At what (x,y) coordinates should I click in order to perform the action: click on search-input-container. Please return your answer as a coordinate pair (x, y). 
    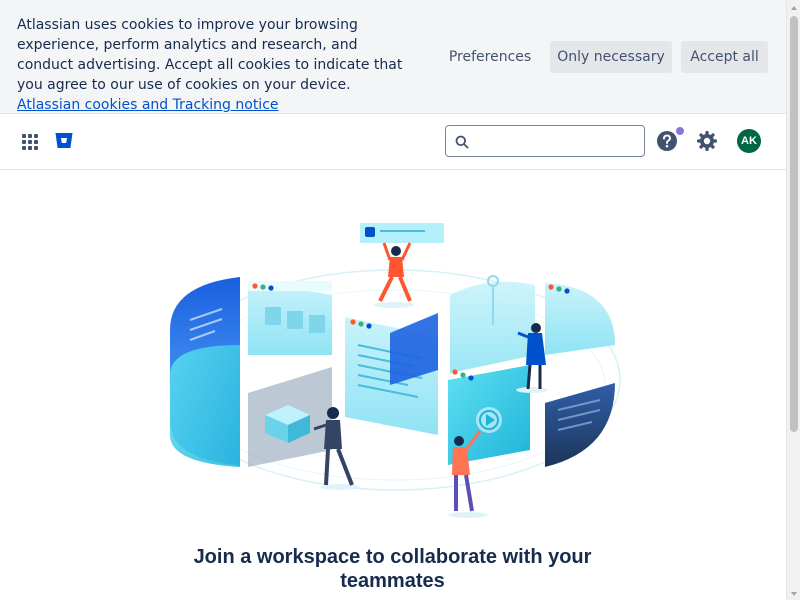
    Looking at the image, I should click on (545, 141).